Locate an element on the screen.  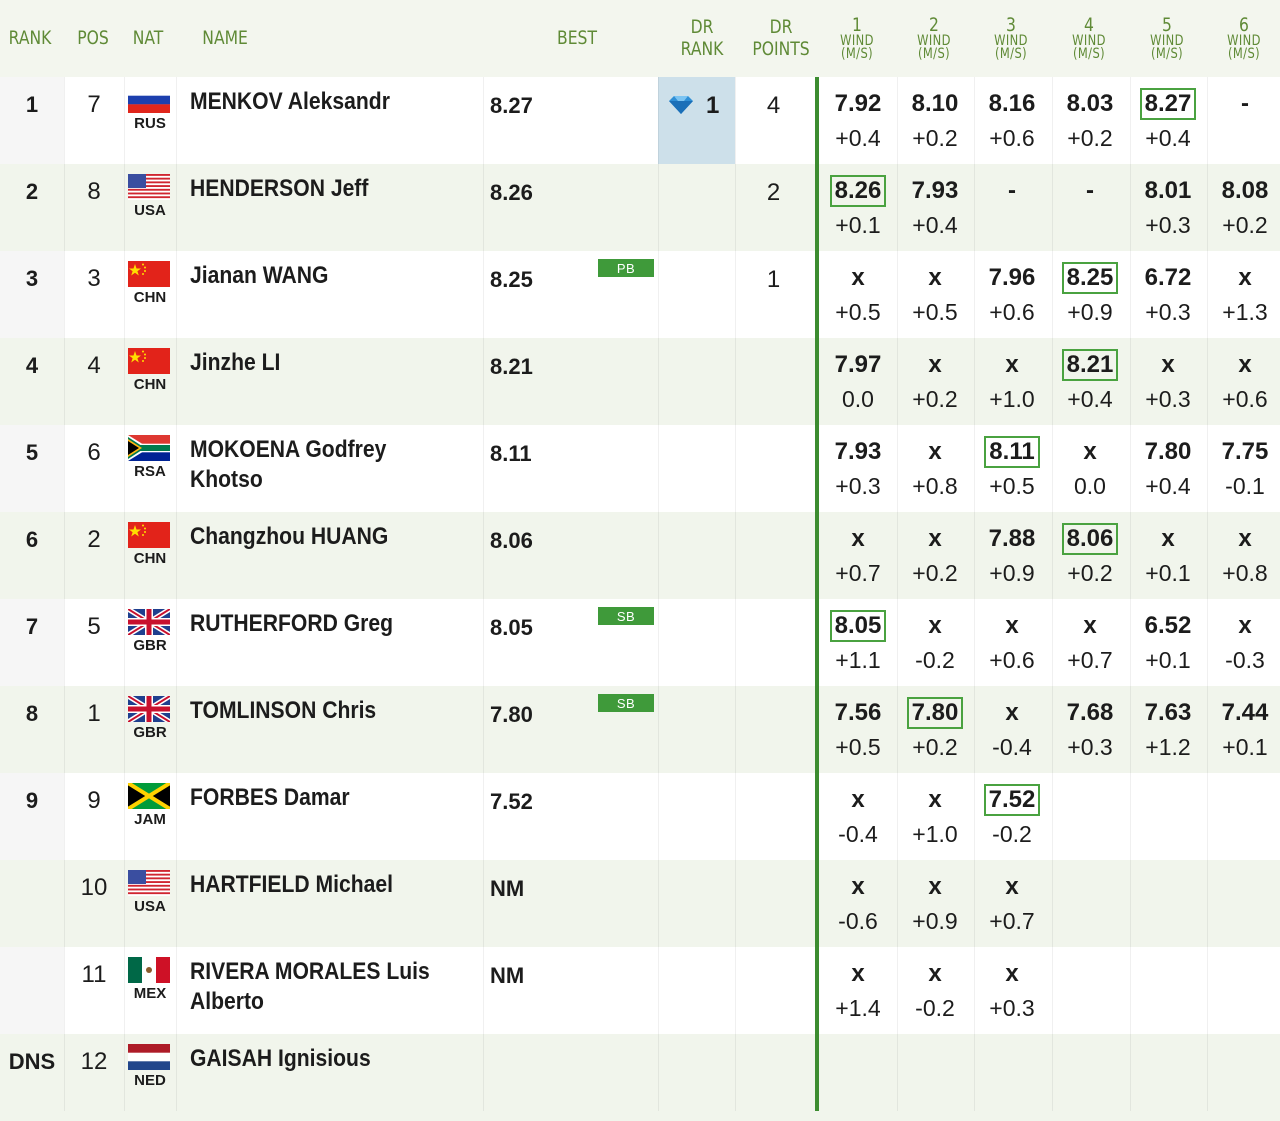
attempt-wind: -0.4 is located at coordinates (858, 834).